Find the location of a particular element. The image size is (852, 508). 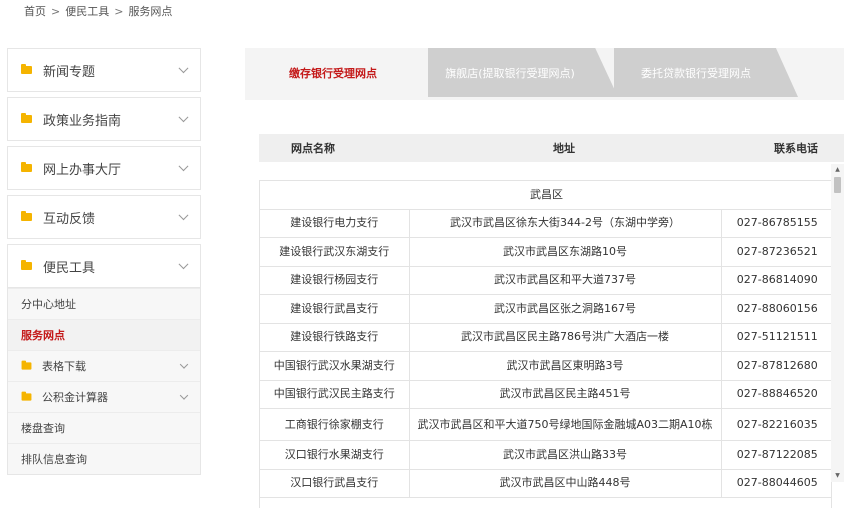

column-header-name: 网点名称 is located at coordinates (313, 148).